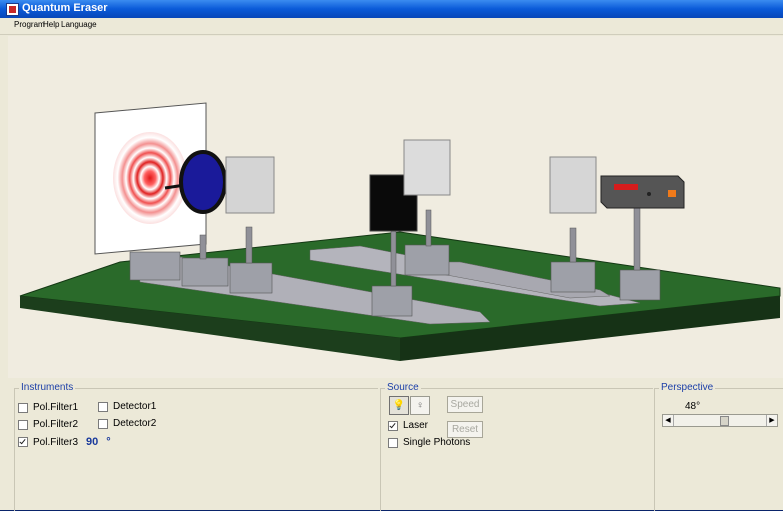  I want to click on menu-bar: Program Help Language, so click(391, 26).